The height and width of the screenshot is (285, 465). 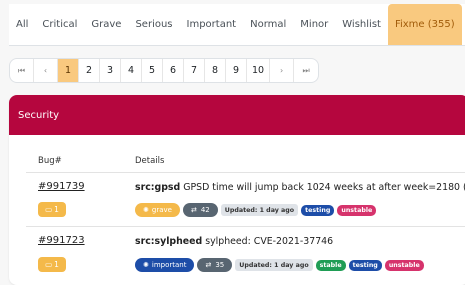 I want to click on package-name: src:gpsd, so click(x=158, y=187).